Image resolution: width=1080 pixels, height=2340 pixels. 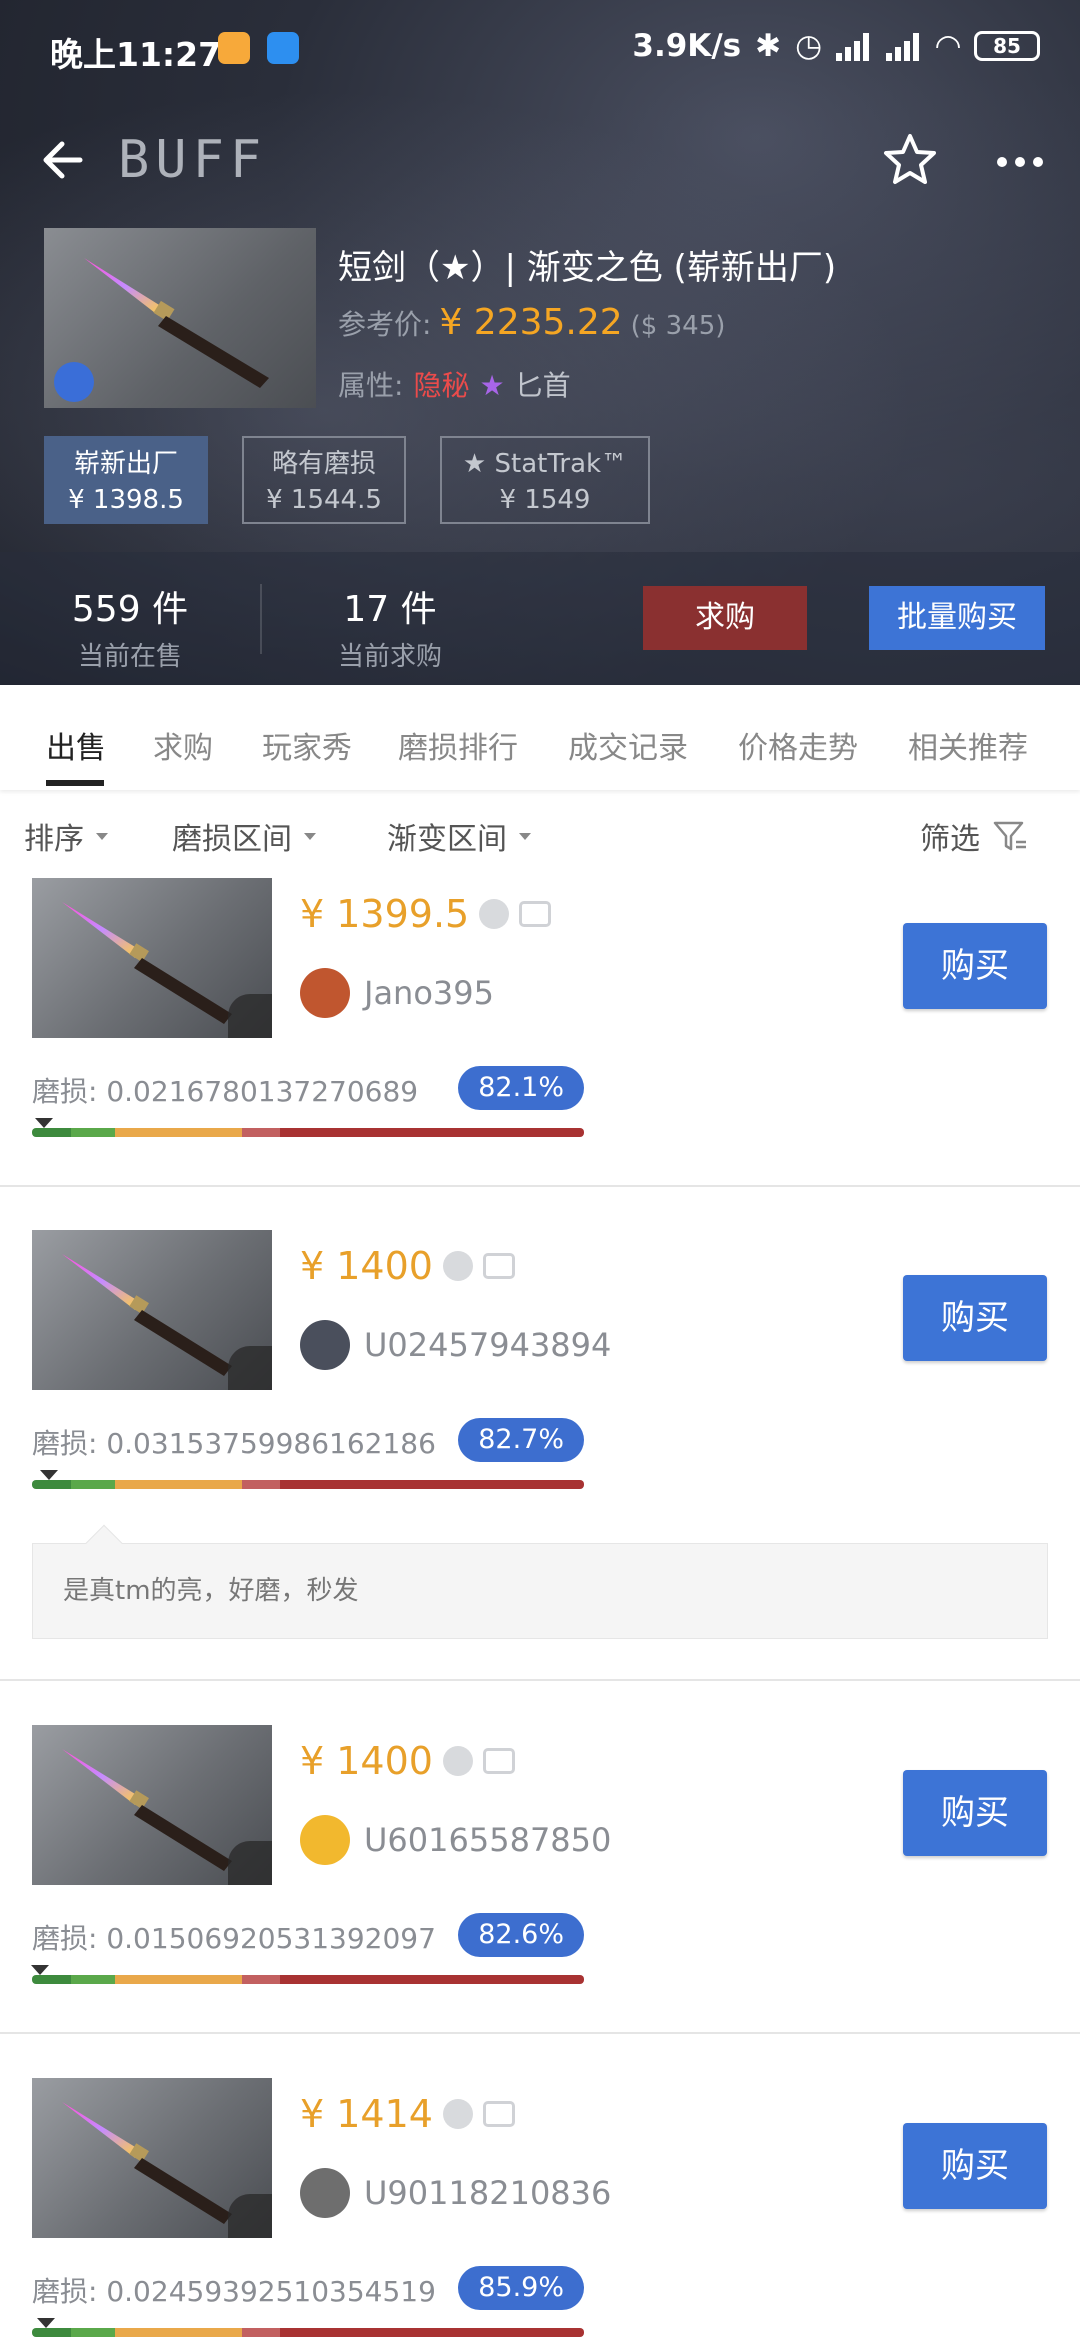 I want to click on tab-player-showcase: 玩家秀, so click(x=307, y=745).